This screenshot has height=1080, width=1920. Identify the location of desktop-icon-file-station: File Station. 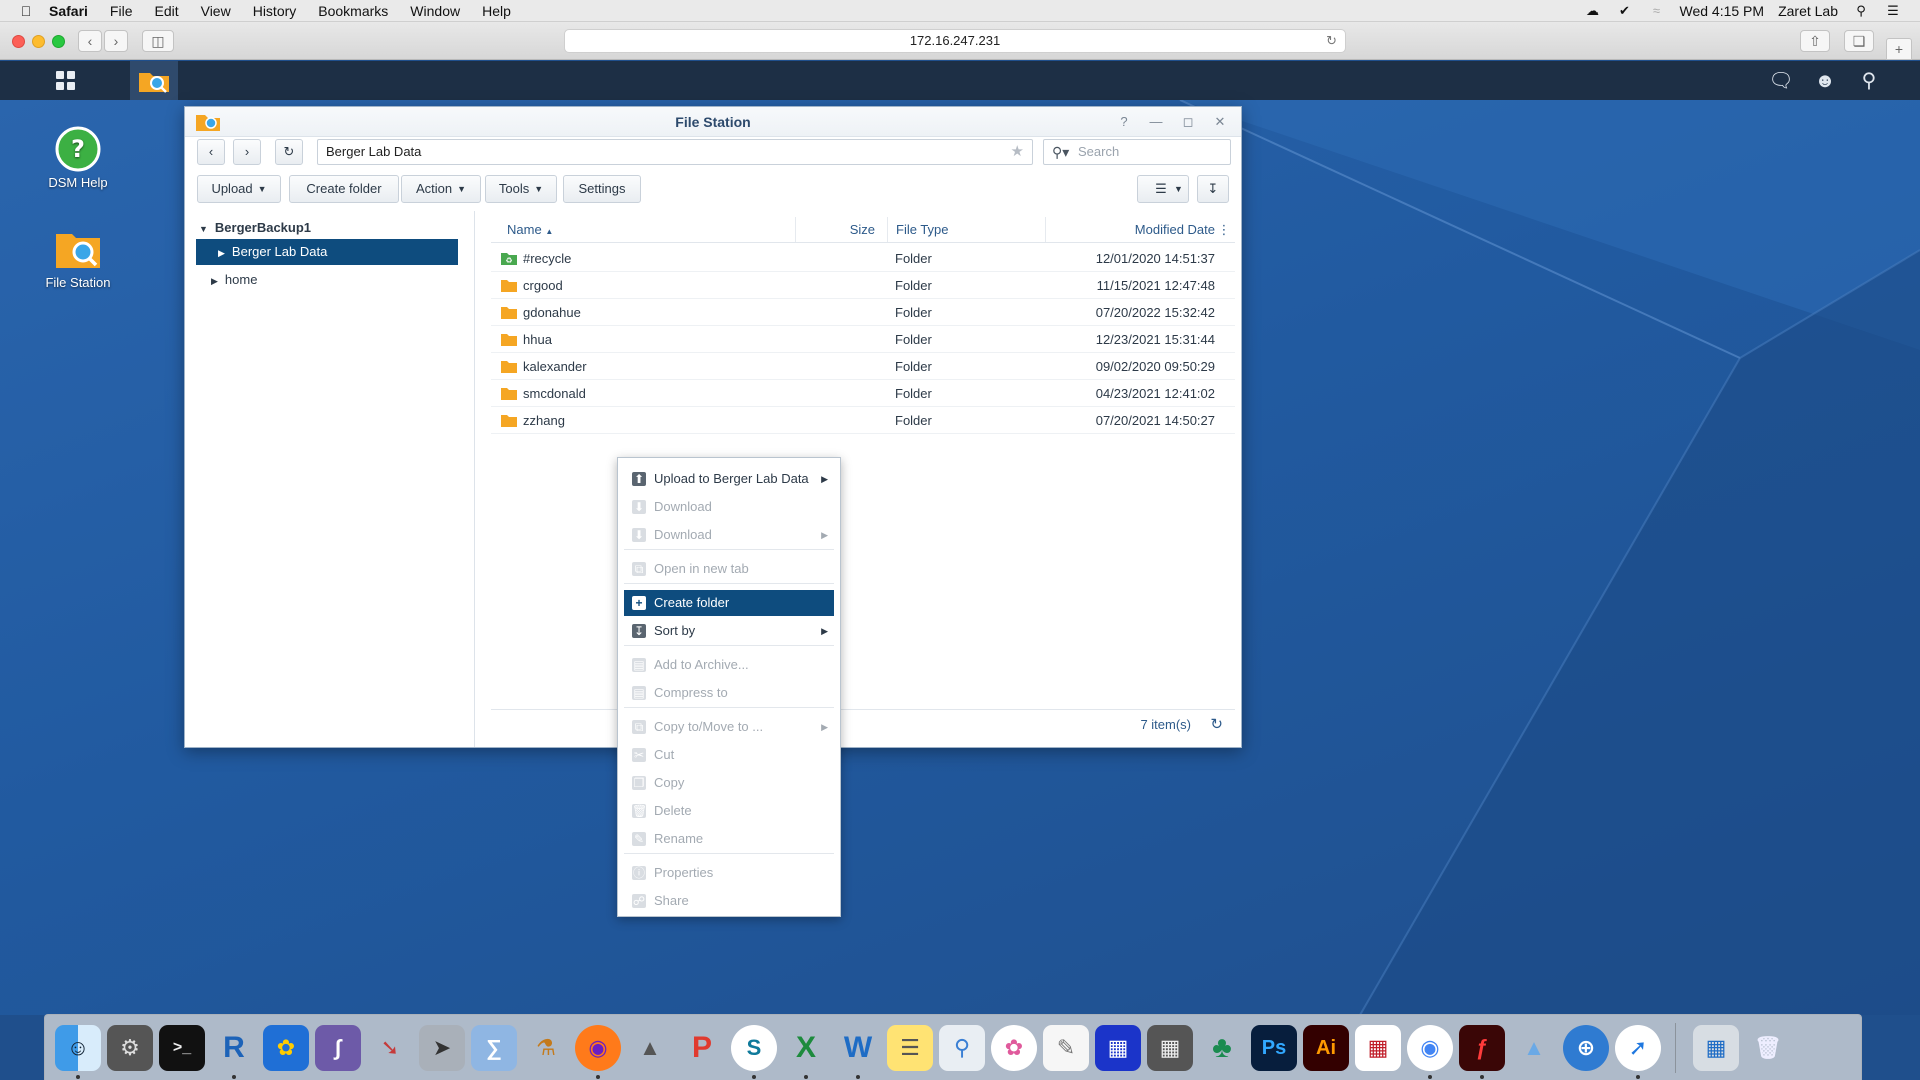
(78, 258).